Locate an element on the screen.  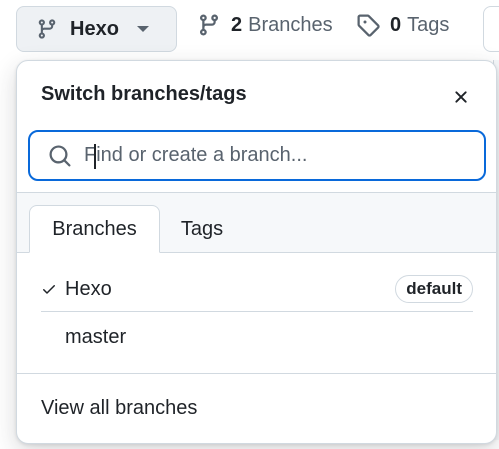
branch-name: master is located at coordinates (96, 336).